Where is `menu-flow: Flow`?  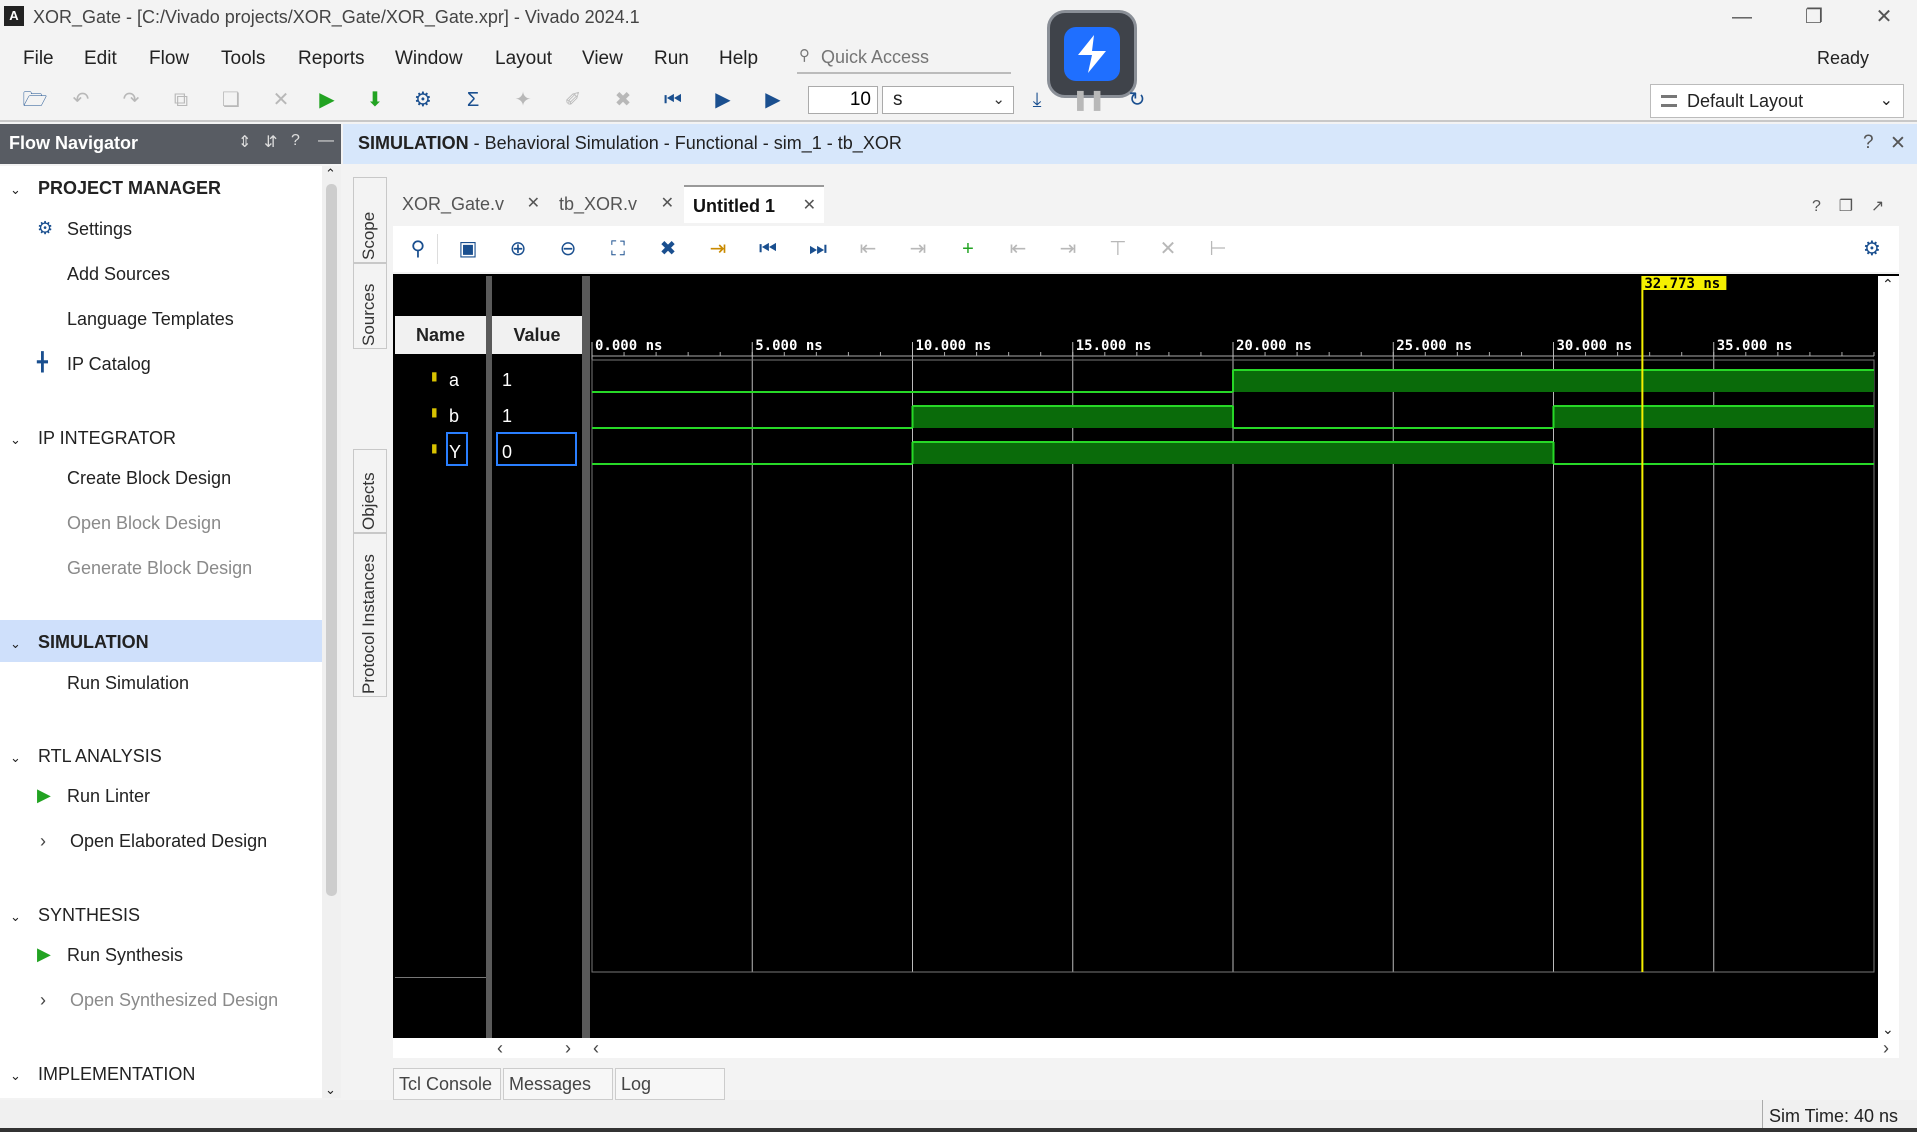
menu-flow: Flow is located at coordinates (169, 59).